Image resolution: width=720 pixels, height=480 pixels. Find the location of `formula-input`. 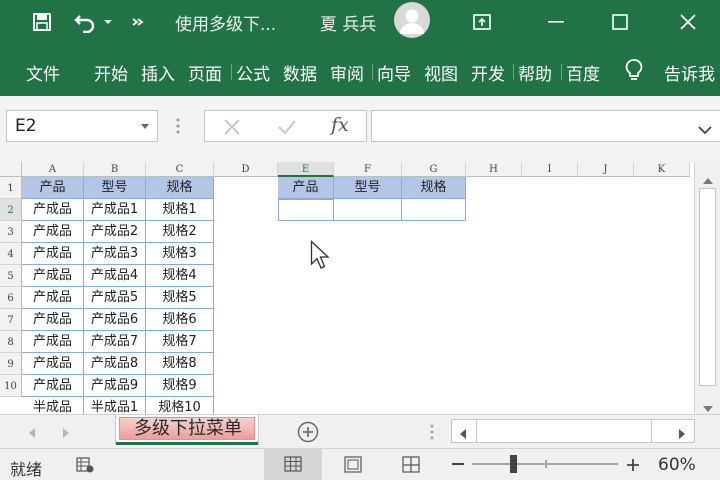

formula-input is located at coordinates (545, 126).